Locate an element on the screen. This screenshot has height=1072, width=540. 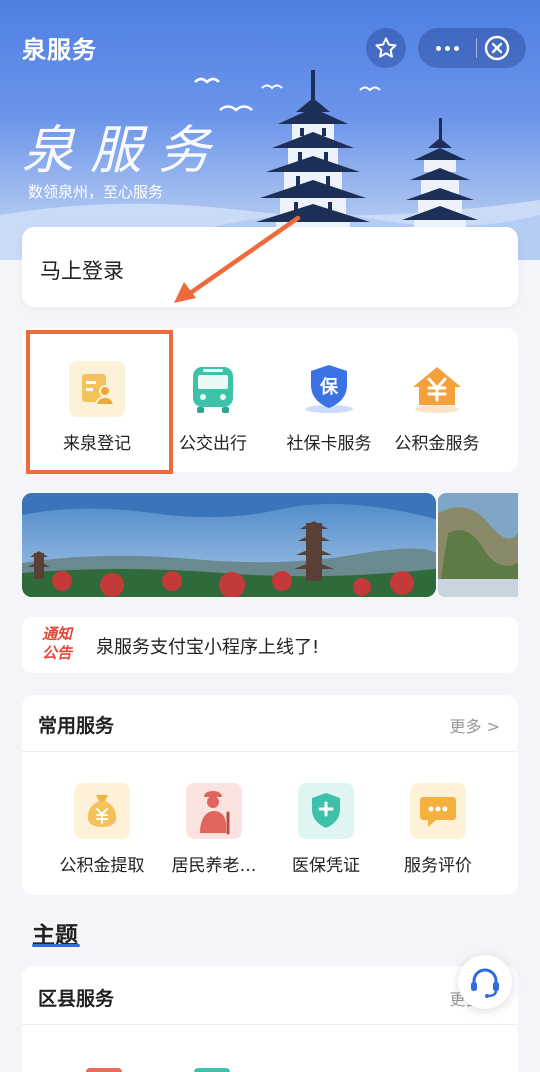
notice-bar: 通知 公告 泉服务支付宝小程序上线了! is located at coordinates (270, 645).